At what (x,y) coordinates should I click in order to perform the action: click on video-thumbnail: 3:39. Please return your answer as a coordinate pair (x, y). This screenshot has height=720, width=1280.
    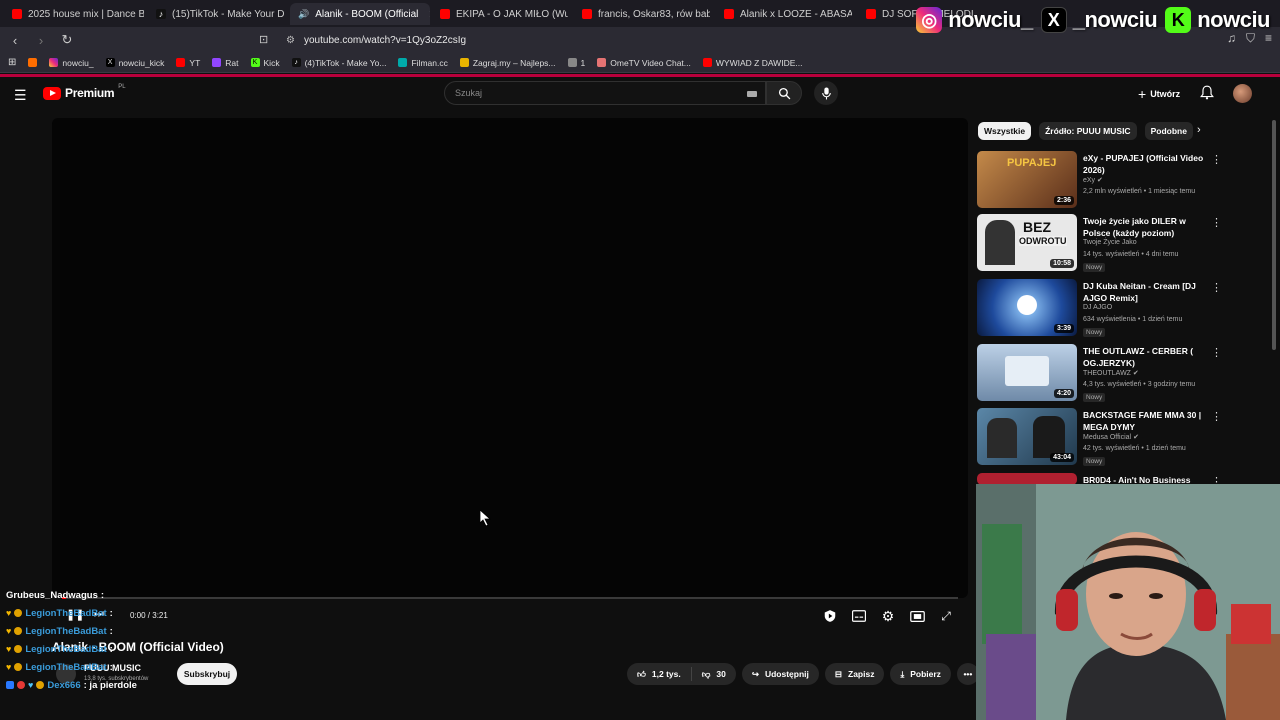
    Looking at the image, I should click on (1027, 307).